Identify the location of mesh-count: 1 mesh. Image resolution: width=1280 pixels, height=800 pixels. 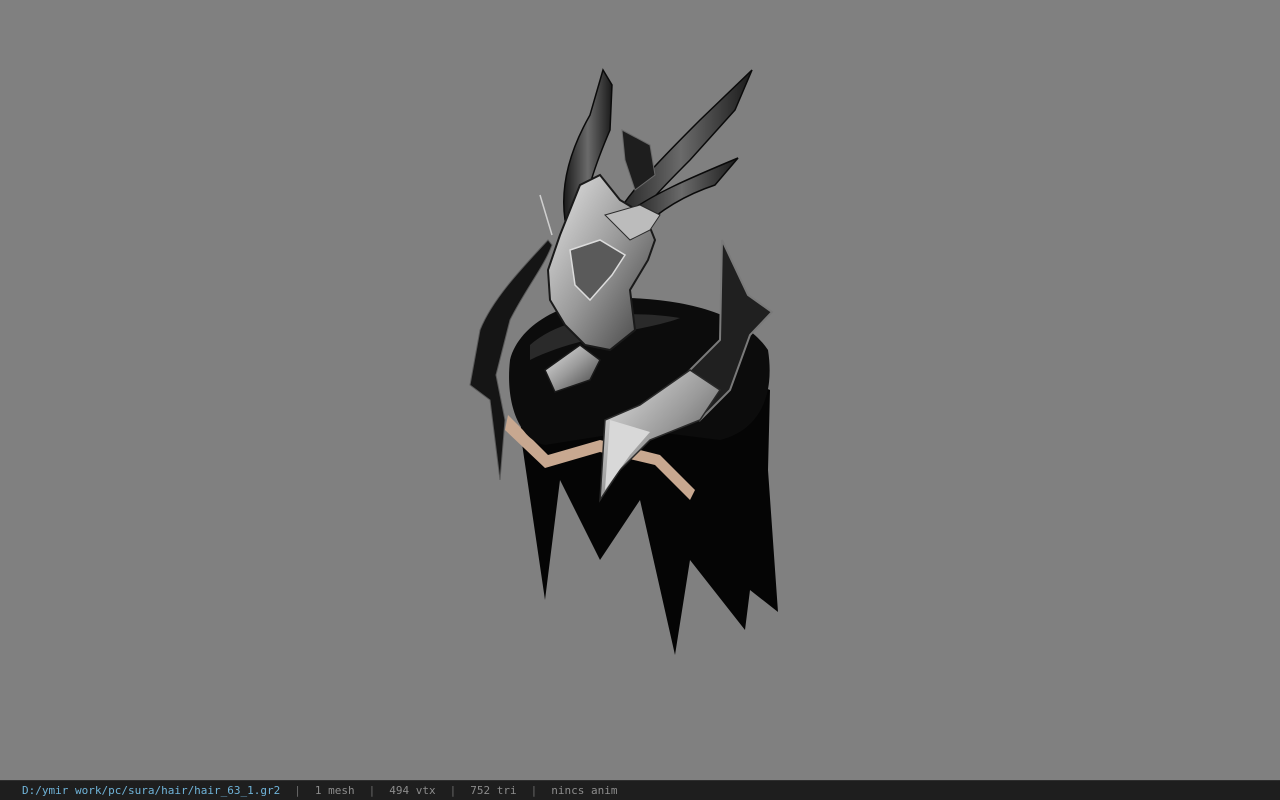
(334, 790).